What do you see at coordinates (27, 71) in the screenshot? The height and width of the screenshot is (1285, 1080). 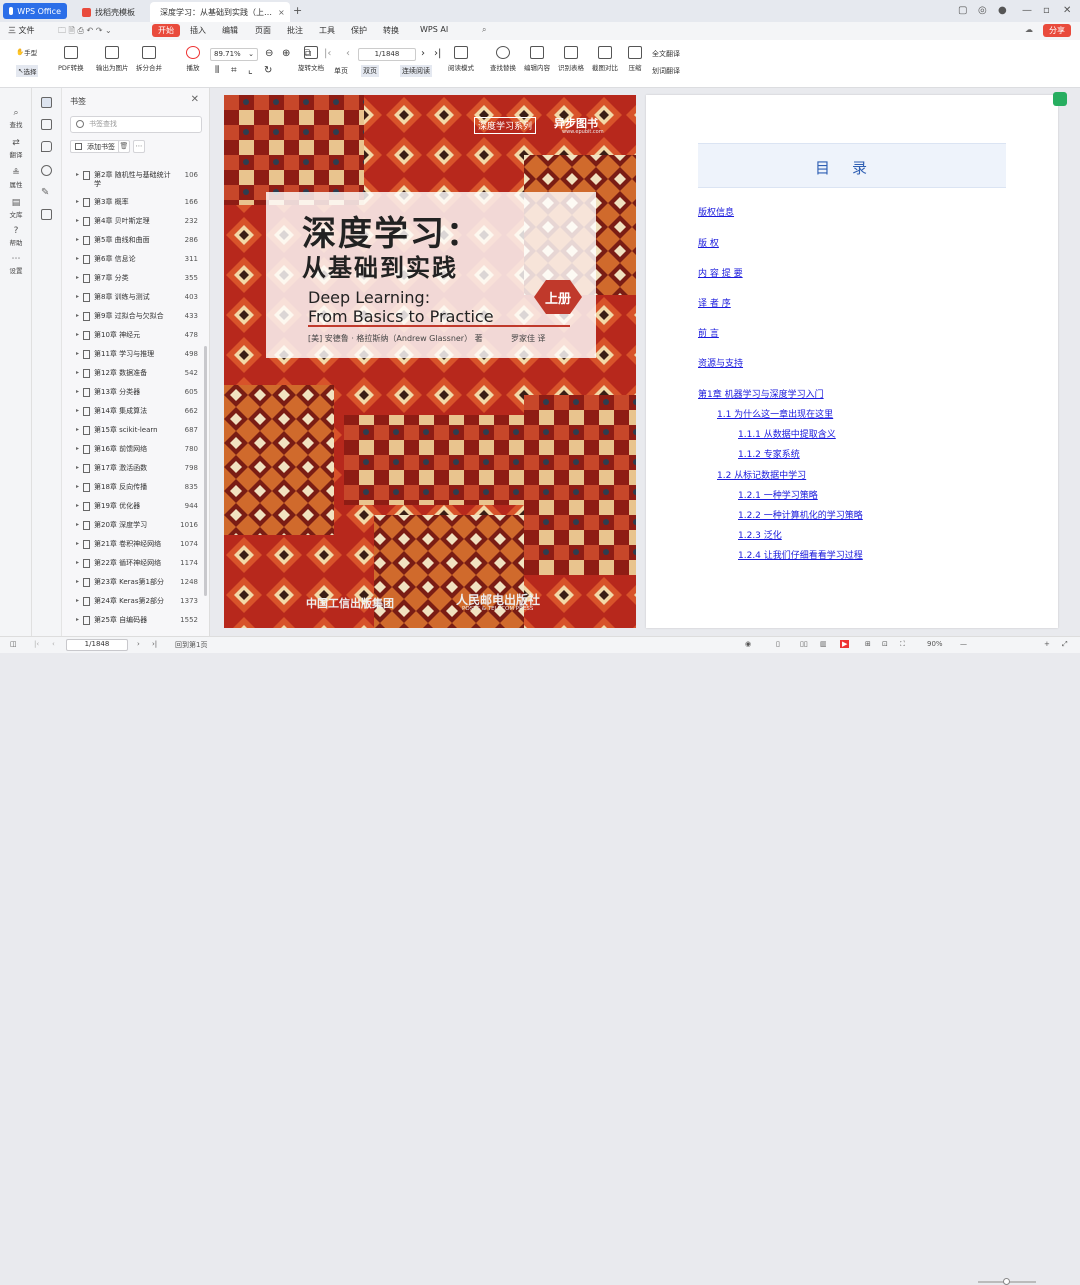 I see `select-tool: ↖ 选择` at bounding box center [27, 71].